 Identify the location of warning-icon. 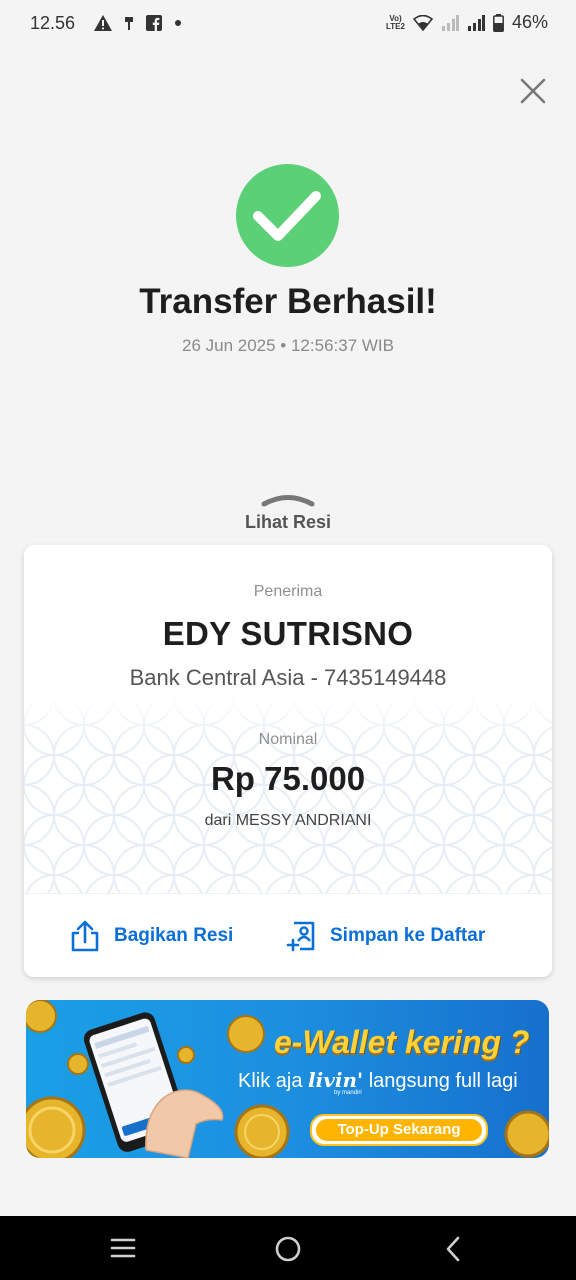
(103, 23).